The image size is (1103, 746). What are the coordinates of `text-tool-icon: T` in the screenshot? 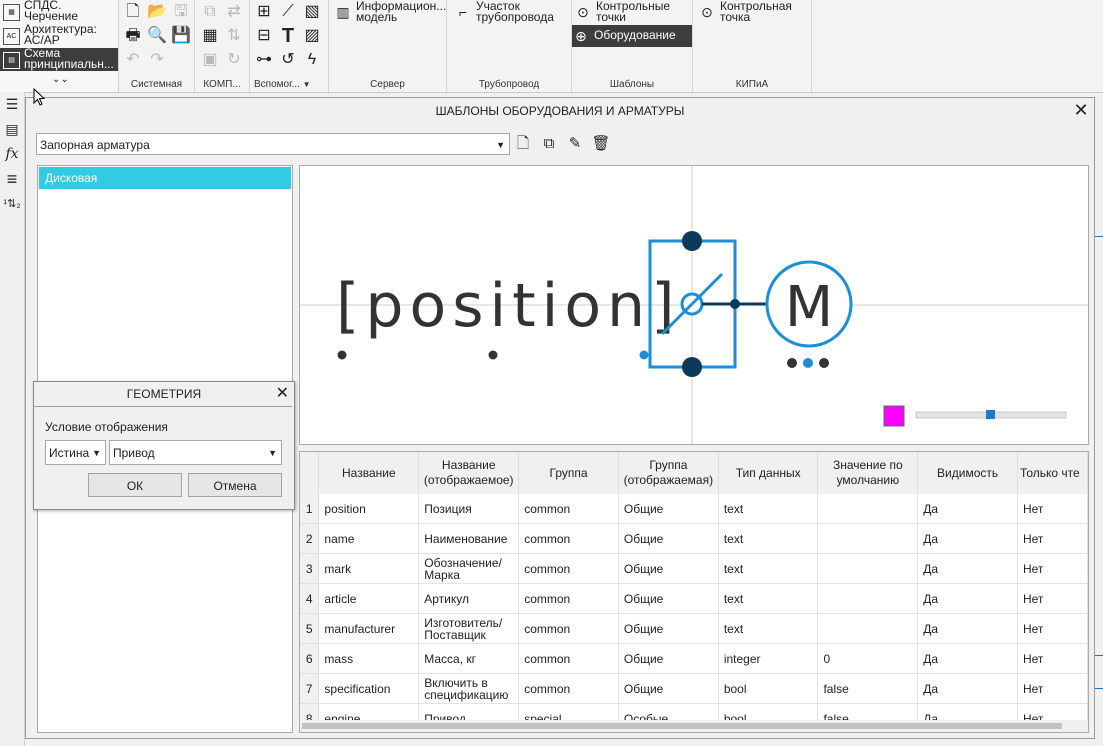 It's located at (288, 36).